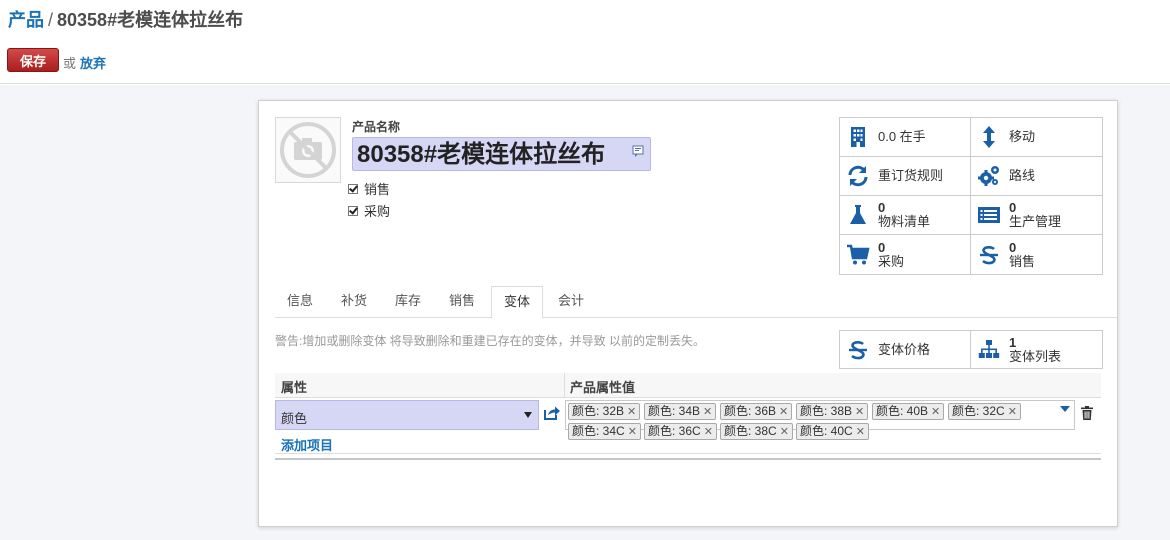 The image size is (1170, 540). What do you see at coordinates (353, 188) in the screenshot?
I see `sale-ok-checkbox` at bounding box center [353, 188].